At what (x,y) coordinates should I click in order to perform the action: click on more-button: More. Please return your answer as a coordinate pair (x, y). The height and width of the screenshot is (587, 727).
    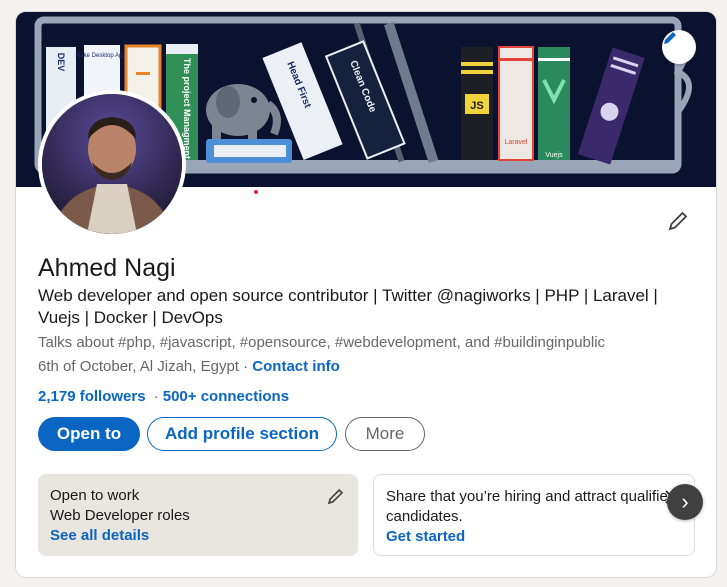
    Looking at the image, I should click on (385, 434).